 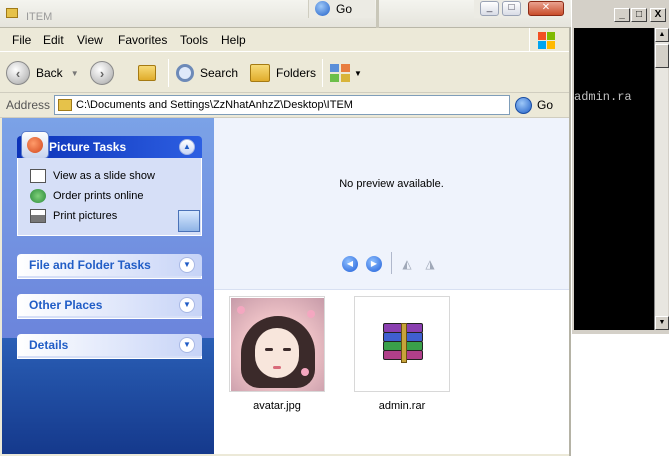 What do you see at coordinates (189, 221) in the screenshot?
I see `picture-folder-watermark-icon` at bounding box center [189, 221].